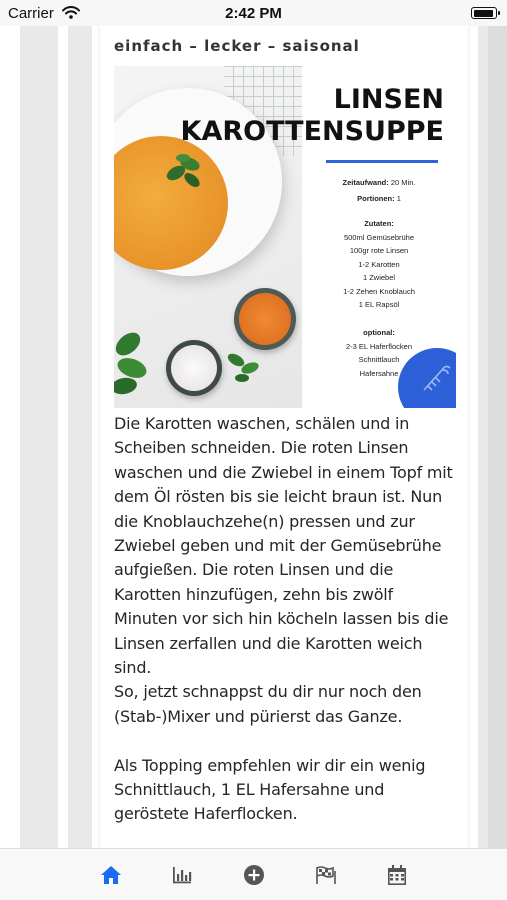 The width and height of the screenshot is (507, 900). Describe the element at coordinates (398, 198) in the screenshot. I see `portions-value: 1` at that location.